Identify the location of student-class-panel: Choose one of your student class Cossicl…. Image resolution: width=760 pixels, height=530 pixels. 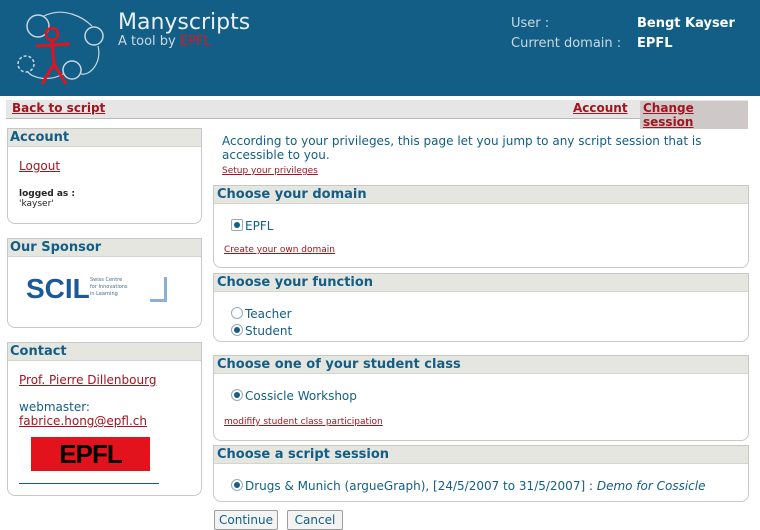
(481, 398).